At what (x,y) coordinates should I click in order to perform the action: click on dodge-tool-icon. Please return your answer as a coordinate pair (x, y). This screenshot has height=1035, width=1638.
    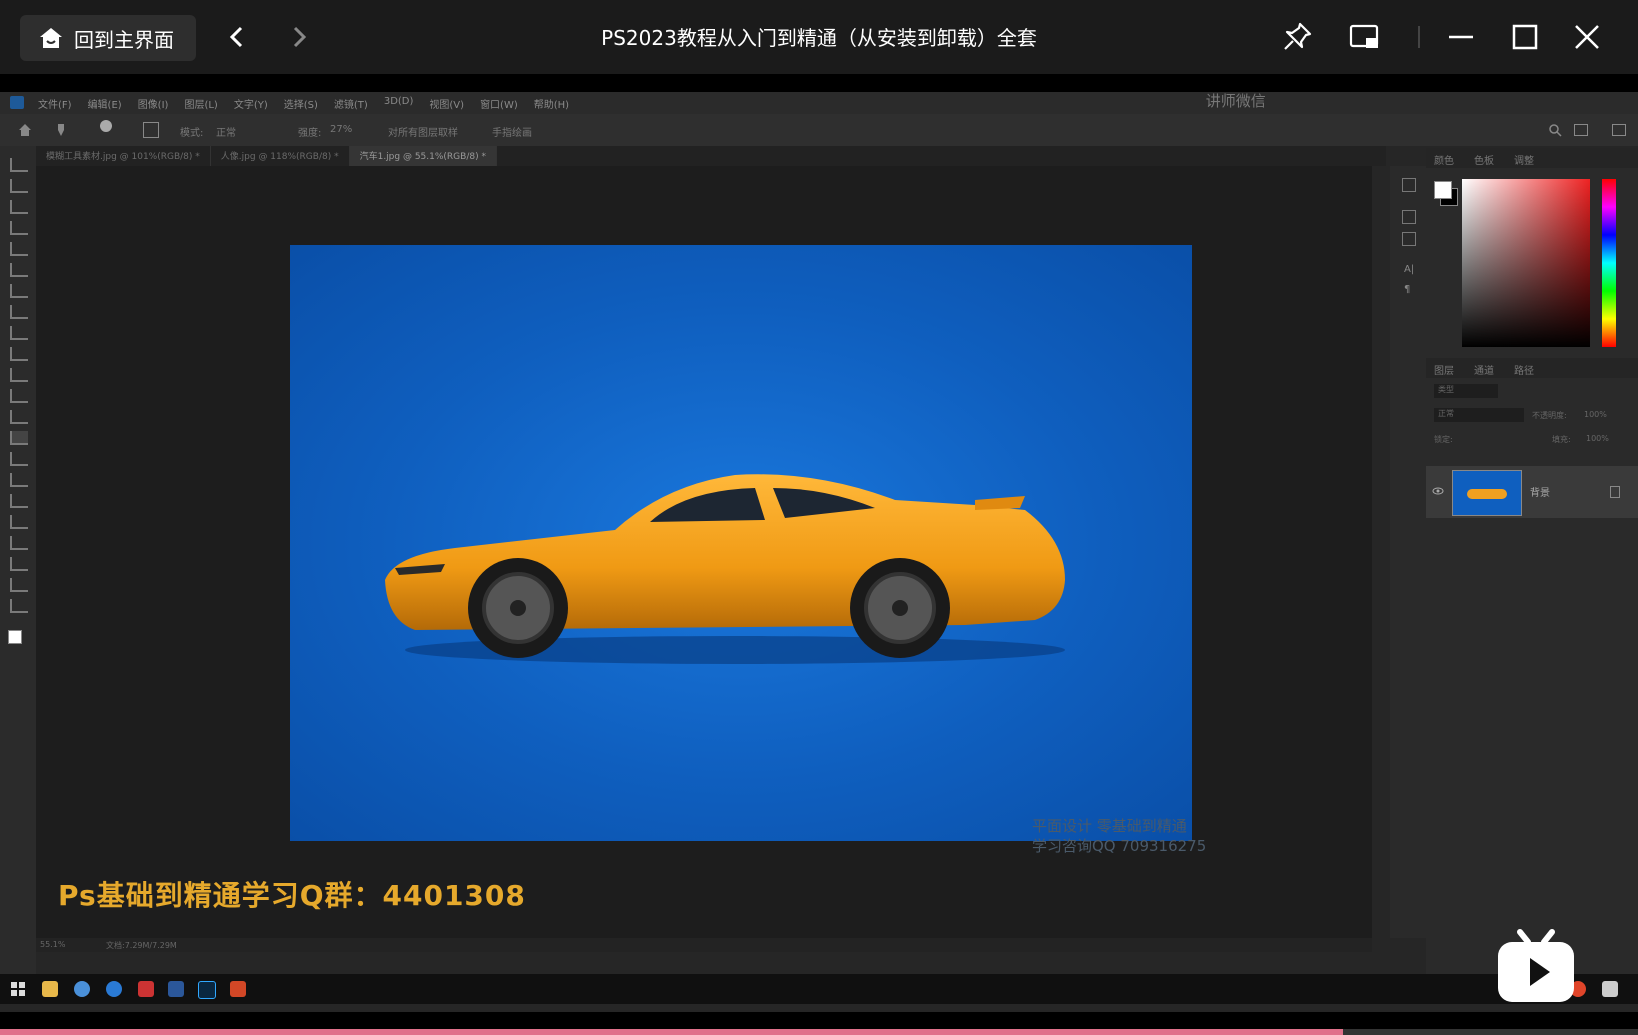
    Looking at the image, I should click on (19, 459).